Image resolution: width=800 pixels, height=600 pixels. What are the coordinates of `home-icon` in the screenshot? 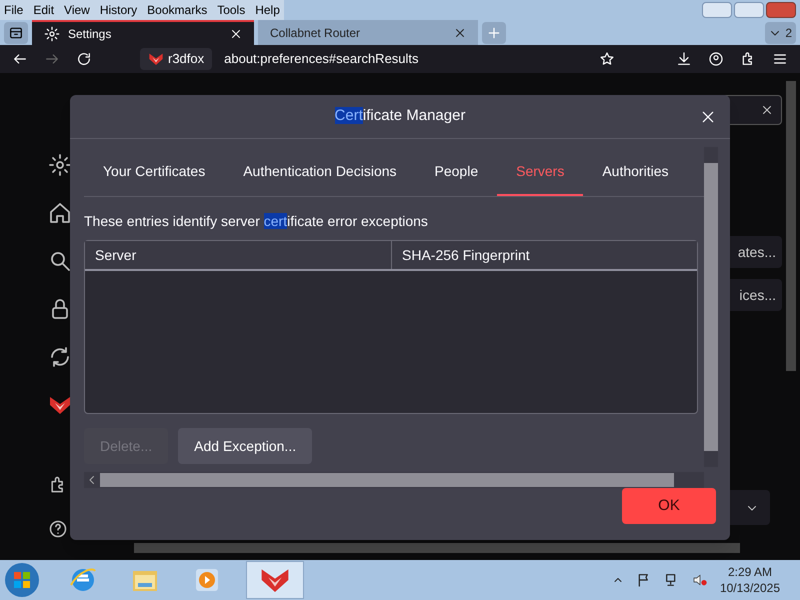 It's located at (60, 213).